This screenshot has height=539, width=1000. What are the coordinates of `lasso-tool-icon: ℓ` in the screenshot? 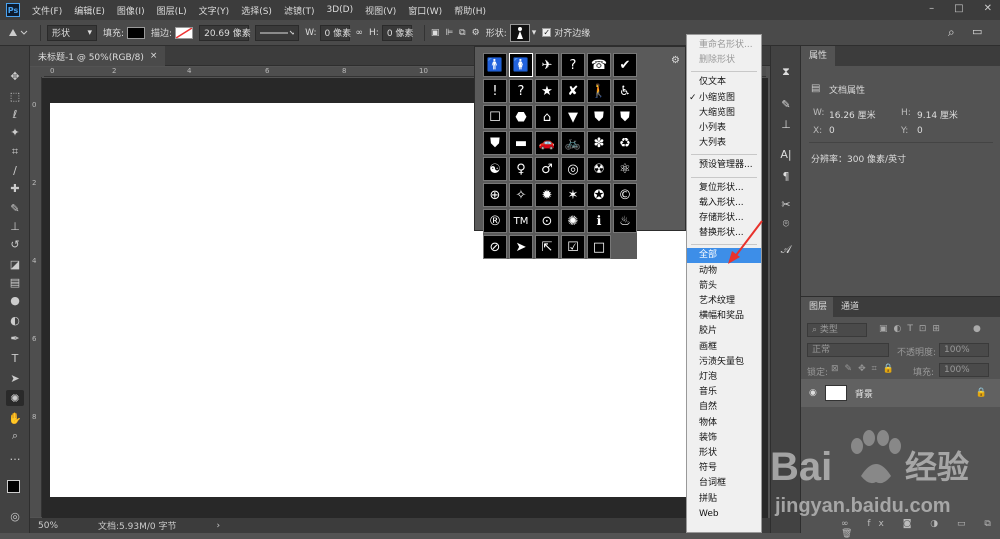 It's located at (15, 114).